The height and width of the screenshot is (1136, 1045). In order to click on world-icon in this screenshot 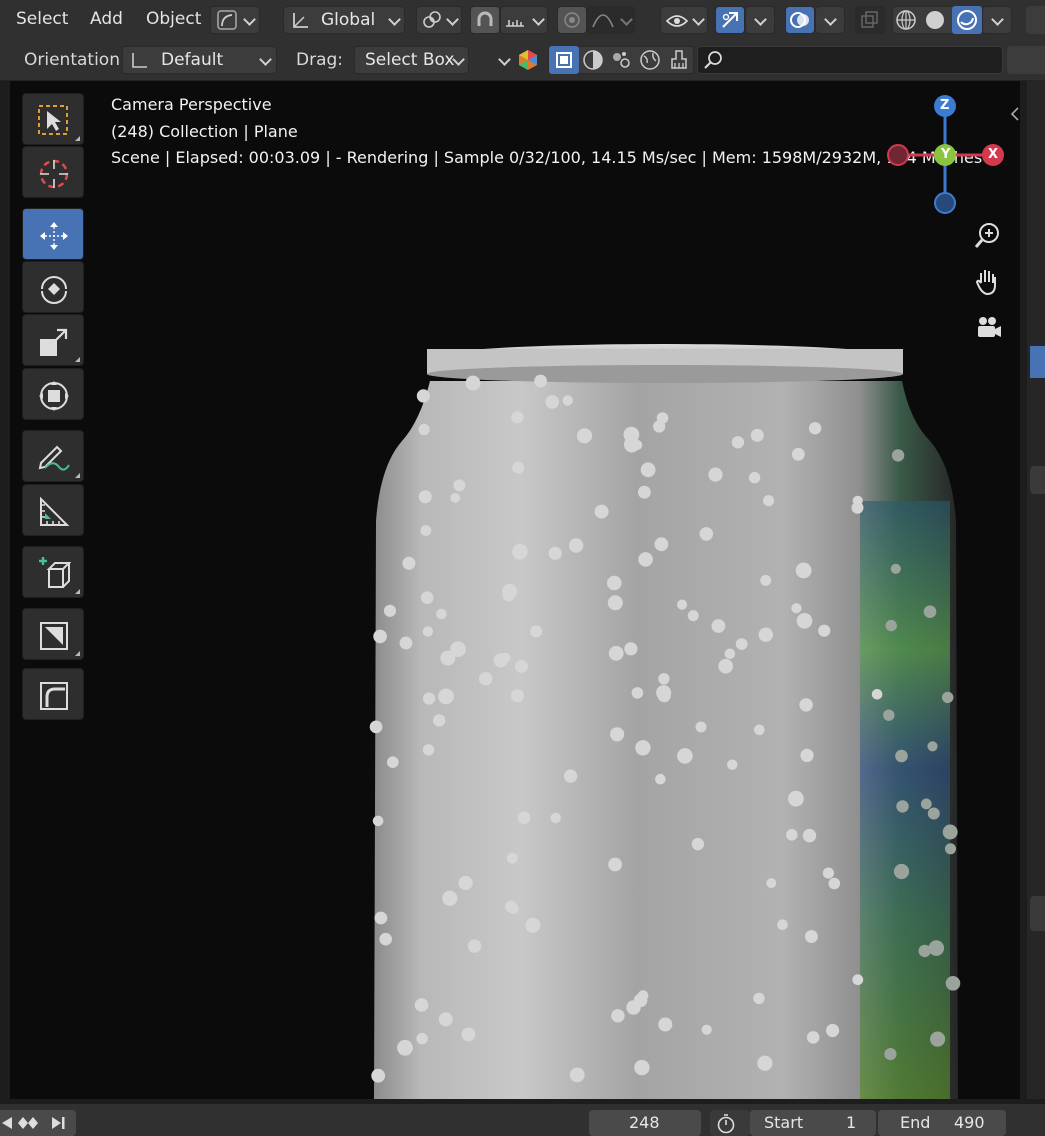, I will do `click(650, 60)`.